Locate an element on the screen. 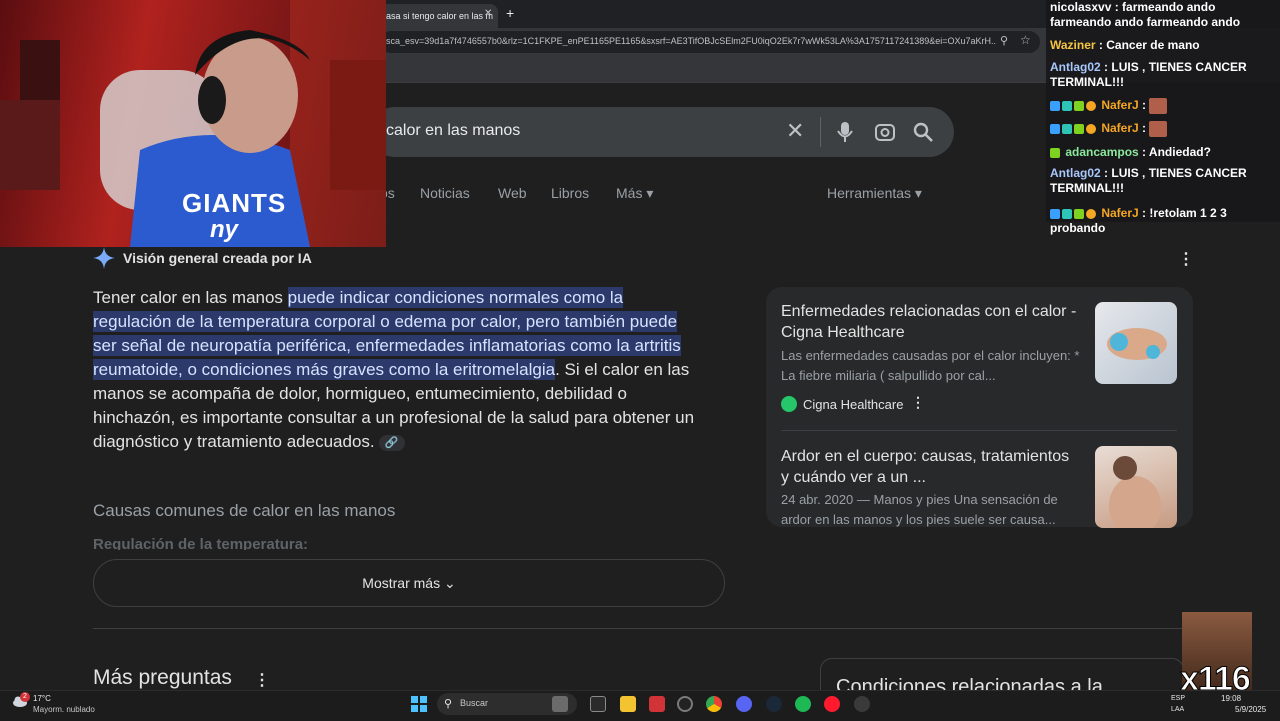  webcam-overlay: GIANTS ny is located at coordinates (193, 123).